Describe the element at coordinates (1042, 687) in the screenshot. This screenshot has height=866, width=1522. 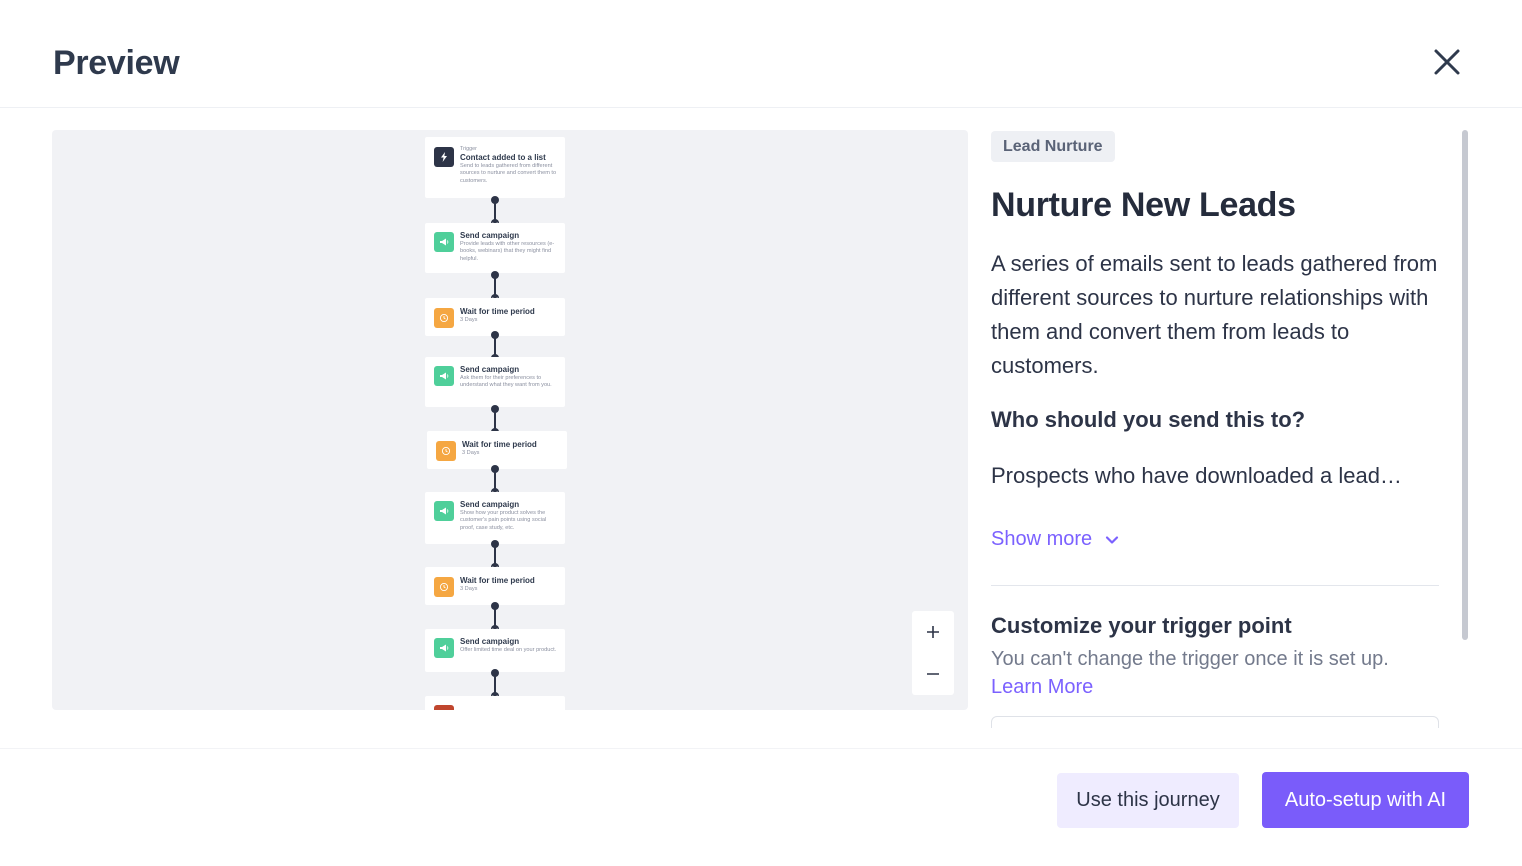
I see `learn-more-link: Learn More` at that location.